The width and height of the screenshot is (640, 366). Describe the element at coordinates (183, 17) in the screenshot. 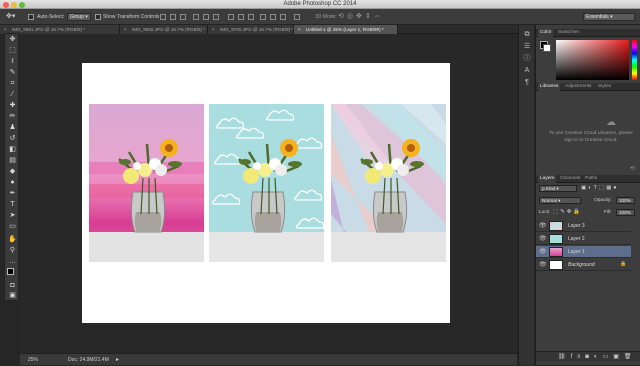

I see `align-bottom-icon` at that location.